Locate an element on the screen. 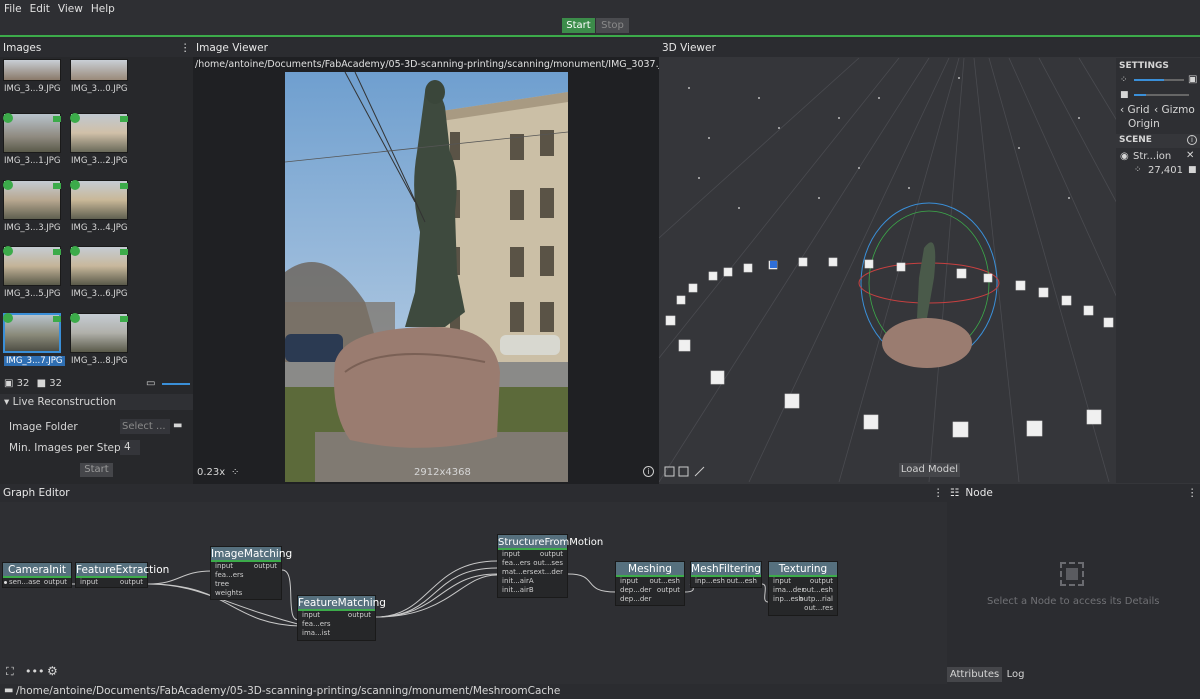  port: ima...der is located at coordinates (788, 590).